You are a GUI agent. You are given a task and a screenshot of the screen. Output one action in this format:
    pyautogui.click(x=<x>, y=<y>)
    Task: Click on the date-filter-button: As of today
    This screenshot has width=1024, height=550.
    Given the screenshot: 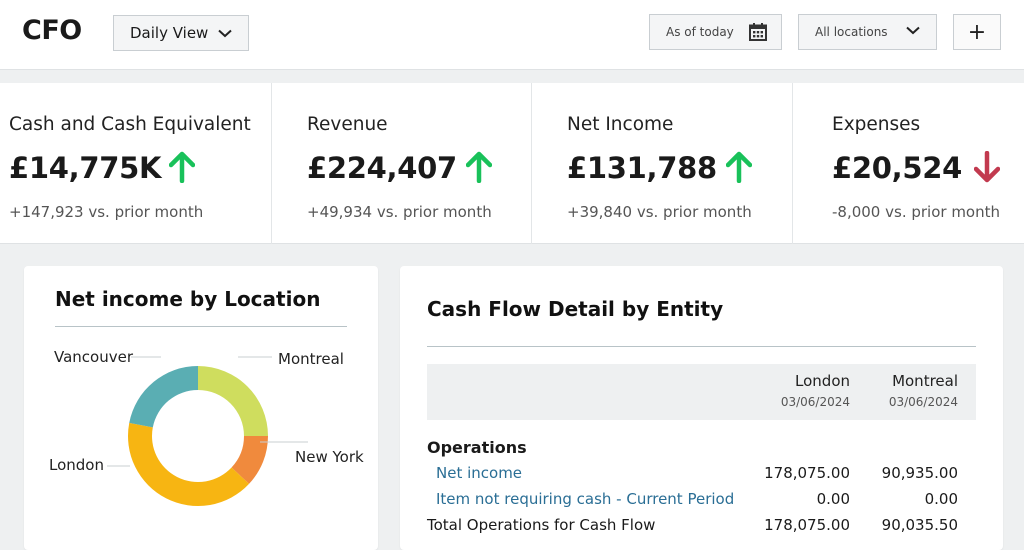 What is the action you would take?
    pyautogui.click(x=715, y=32)
    